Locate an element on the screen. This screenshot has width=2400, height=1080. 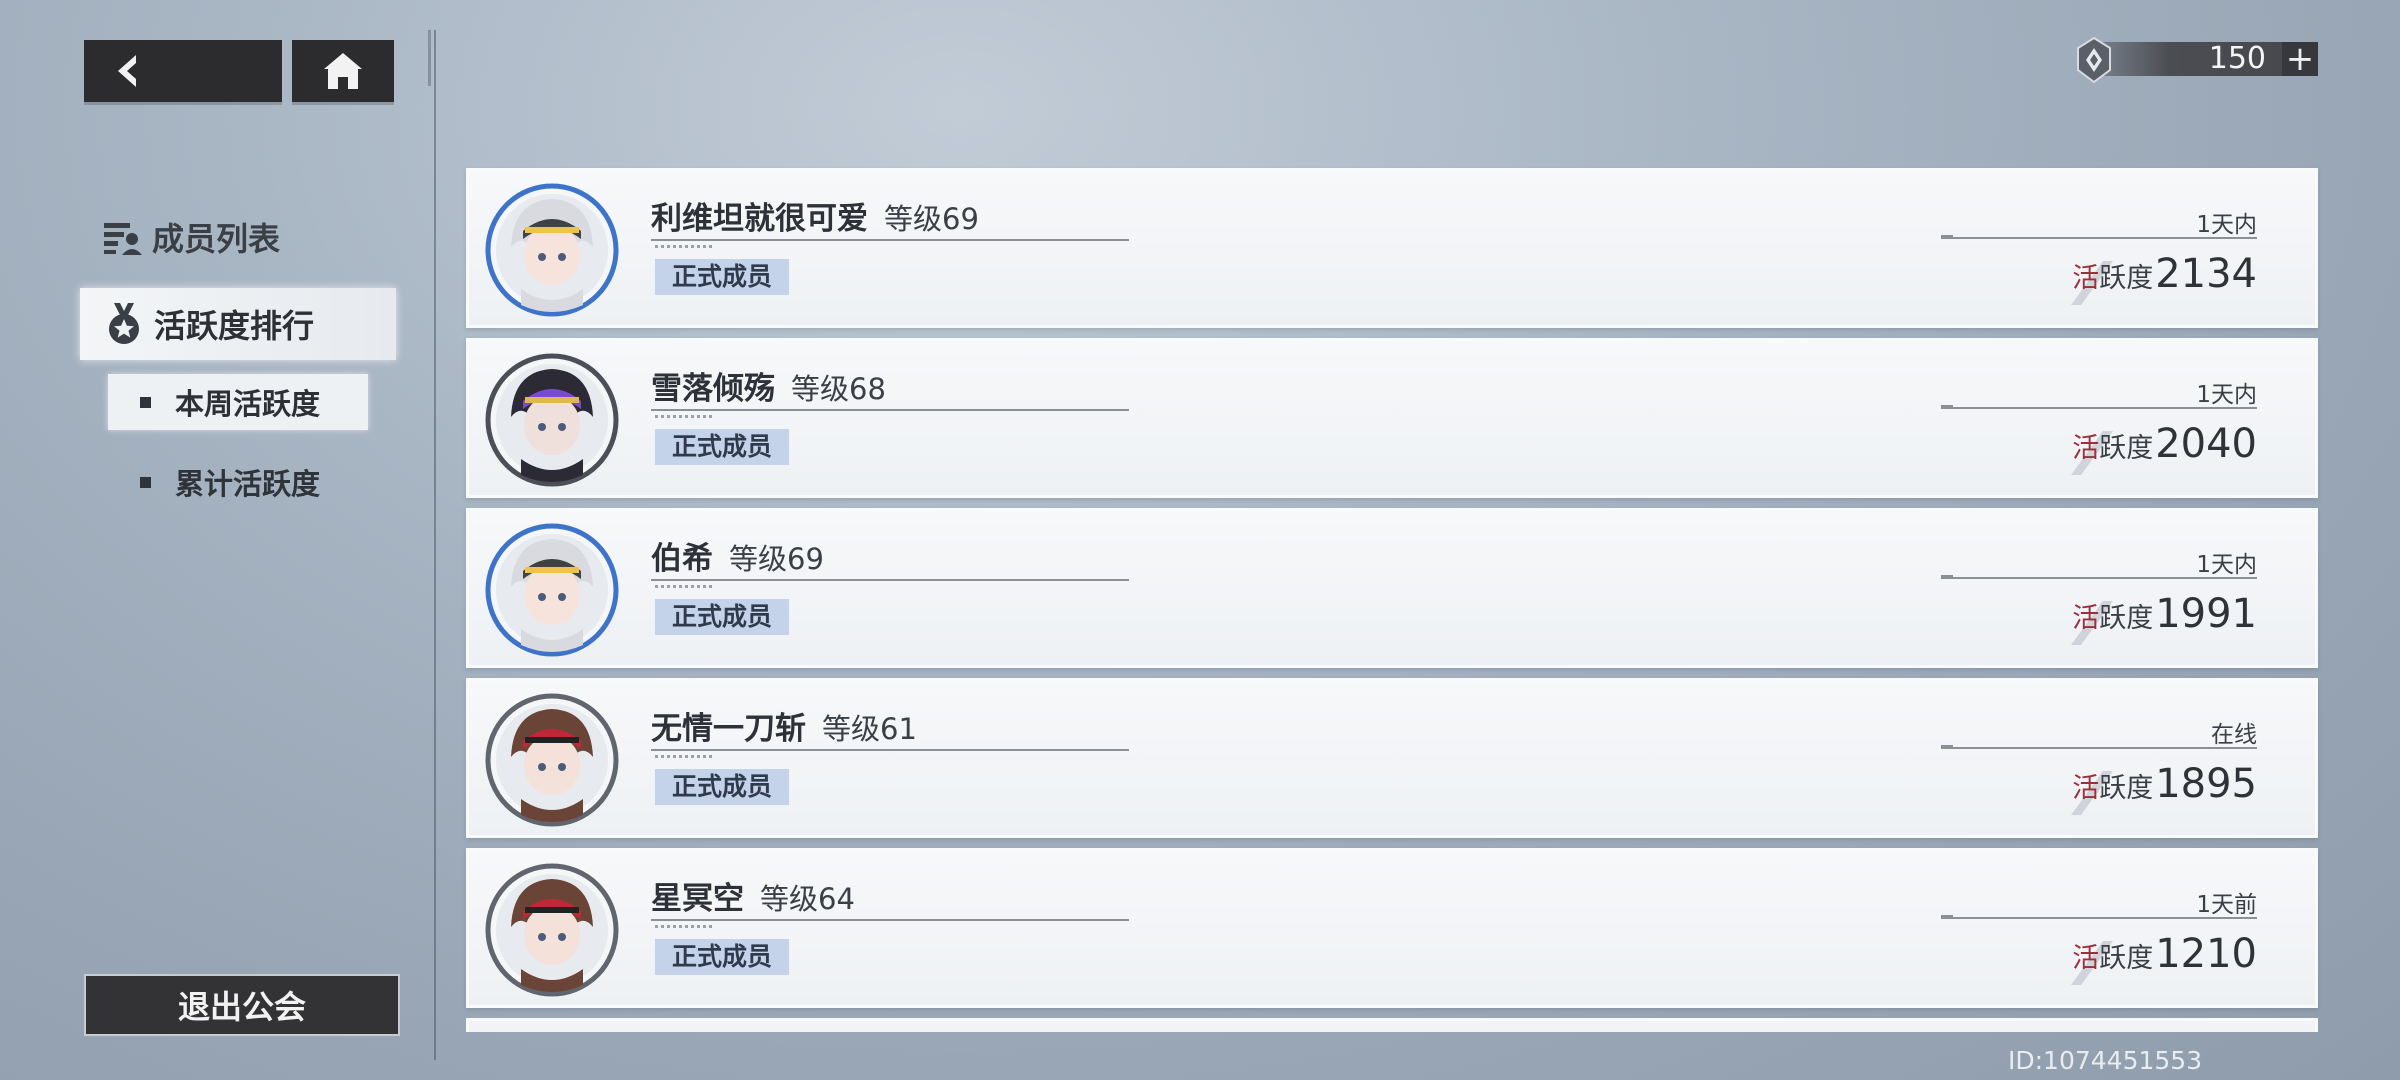
home-button is located at coordinates (343, 71).